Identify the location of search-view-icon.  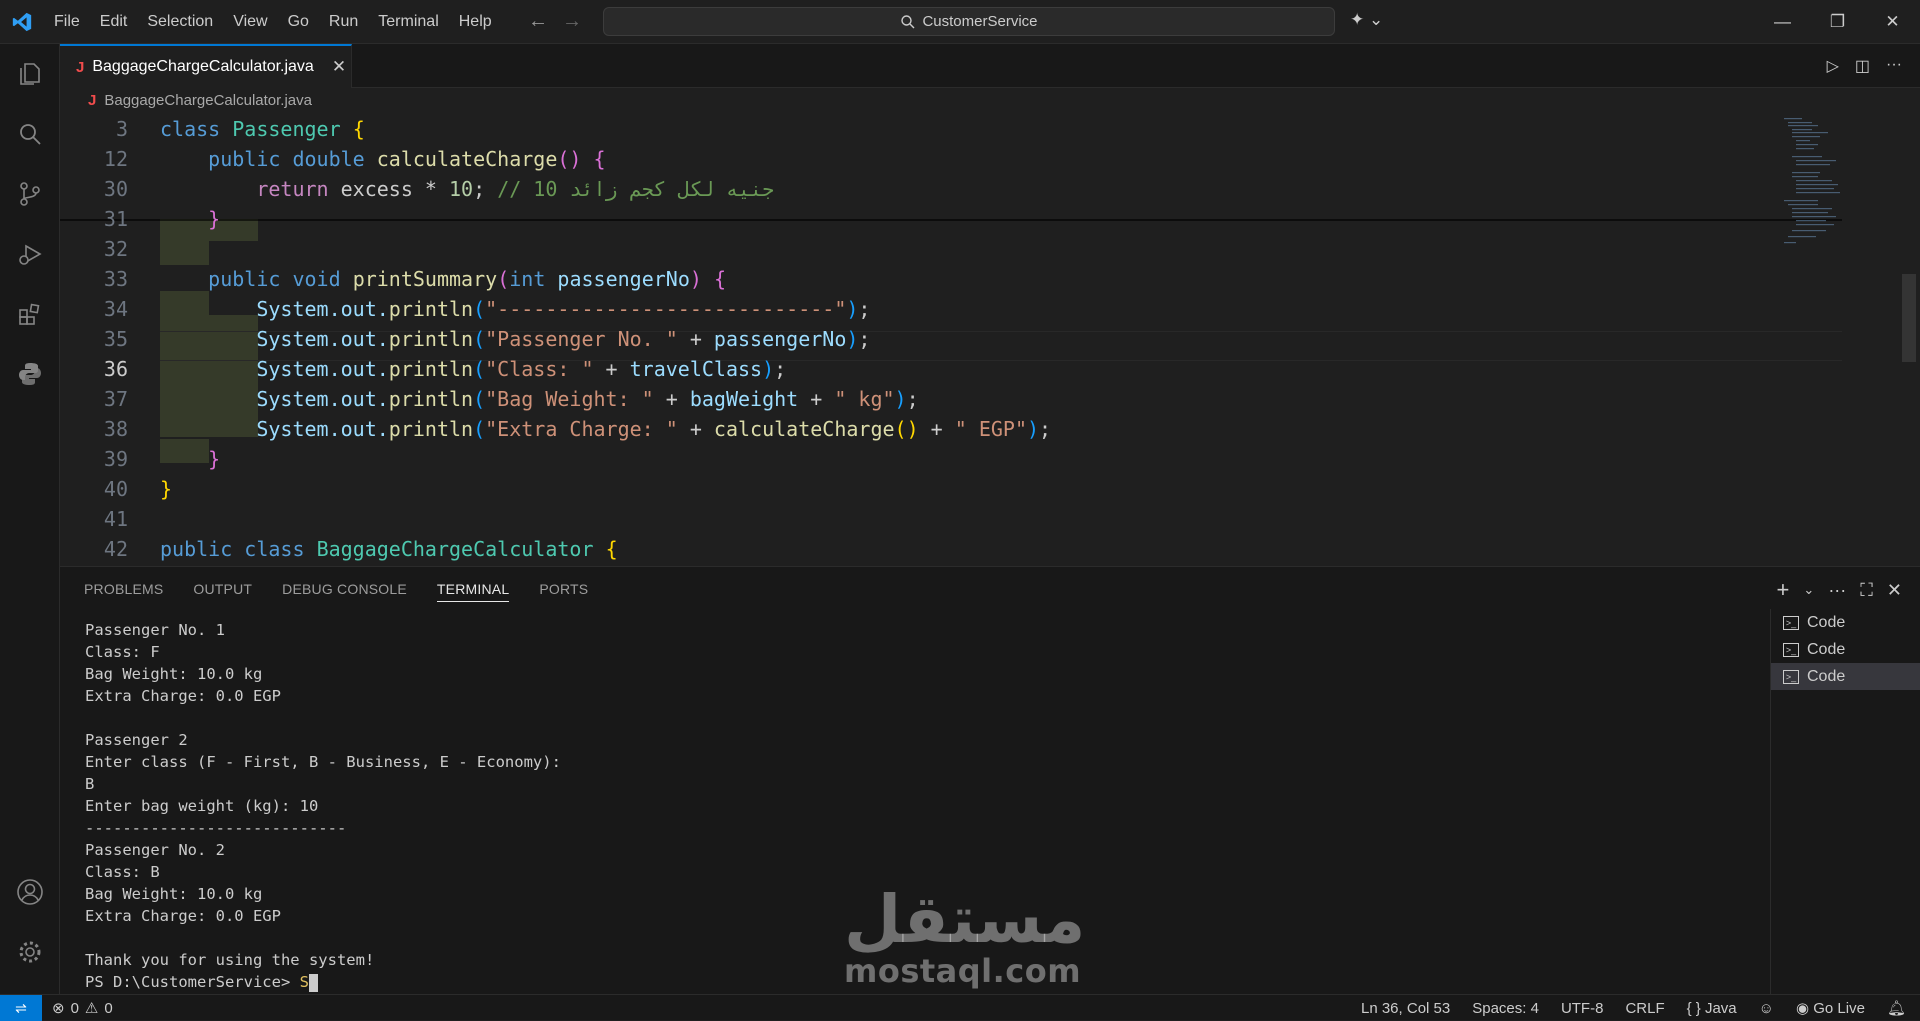
(30, 134).